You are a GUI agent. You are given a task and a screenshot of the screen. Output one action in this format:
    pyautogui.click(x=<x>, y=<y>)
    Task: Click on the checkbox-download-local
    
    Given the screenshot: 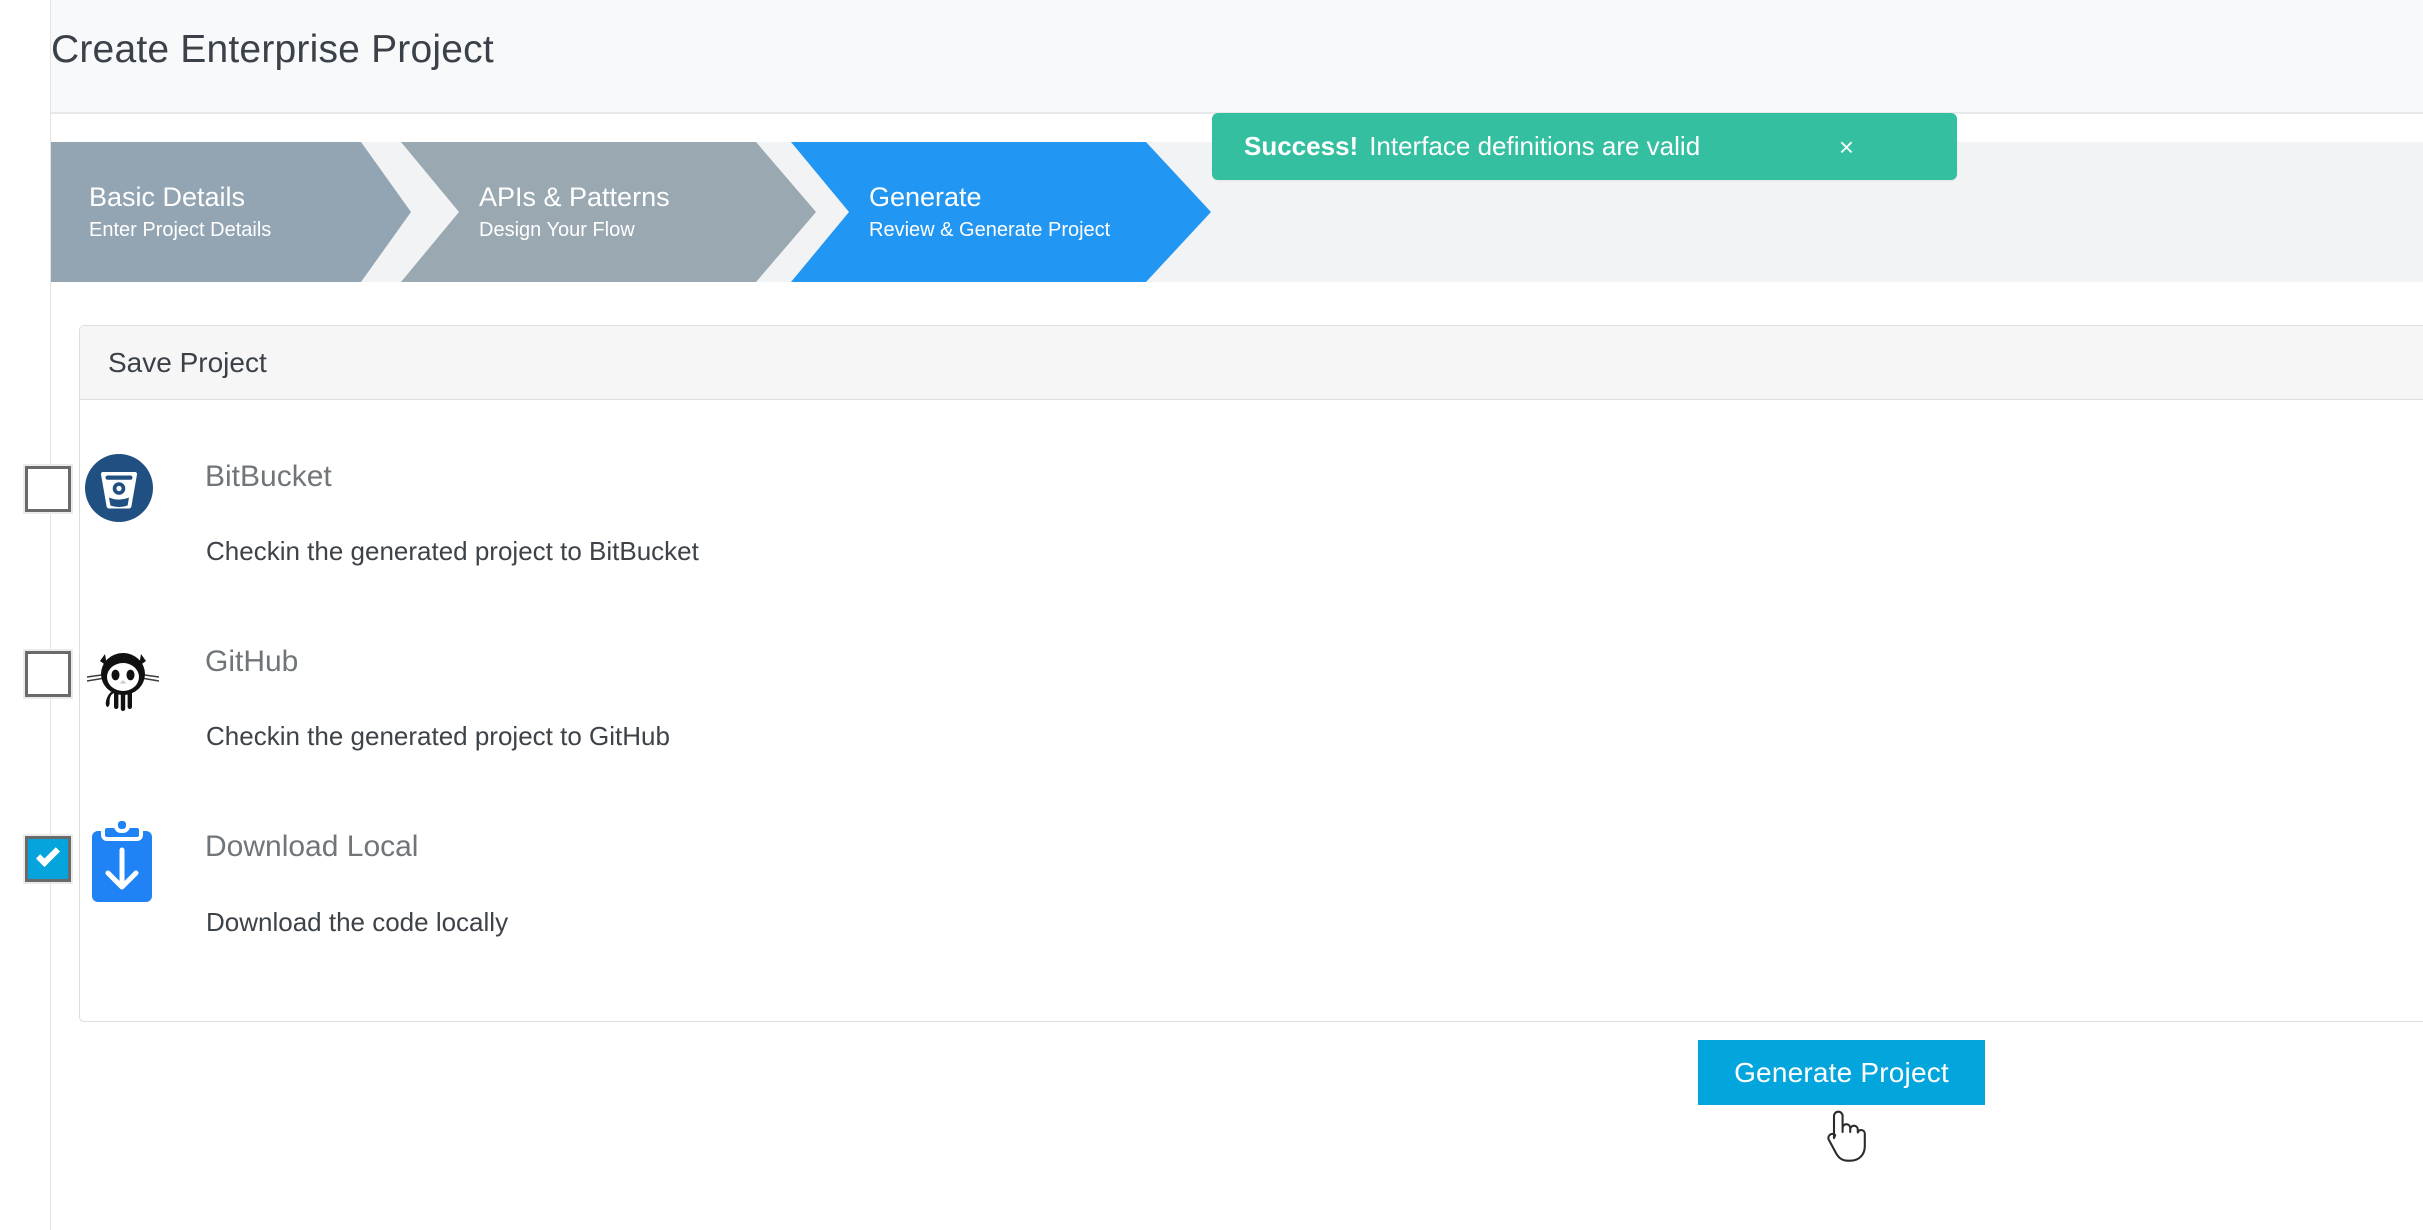 What is the action you would take?
    pyautogui.click(x=48, y=859)
    